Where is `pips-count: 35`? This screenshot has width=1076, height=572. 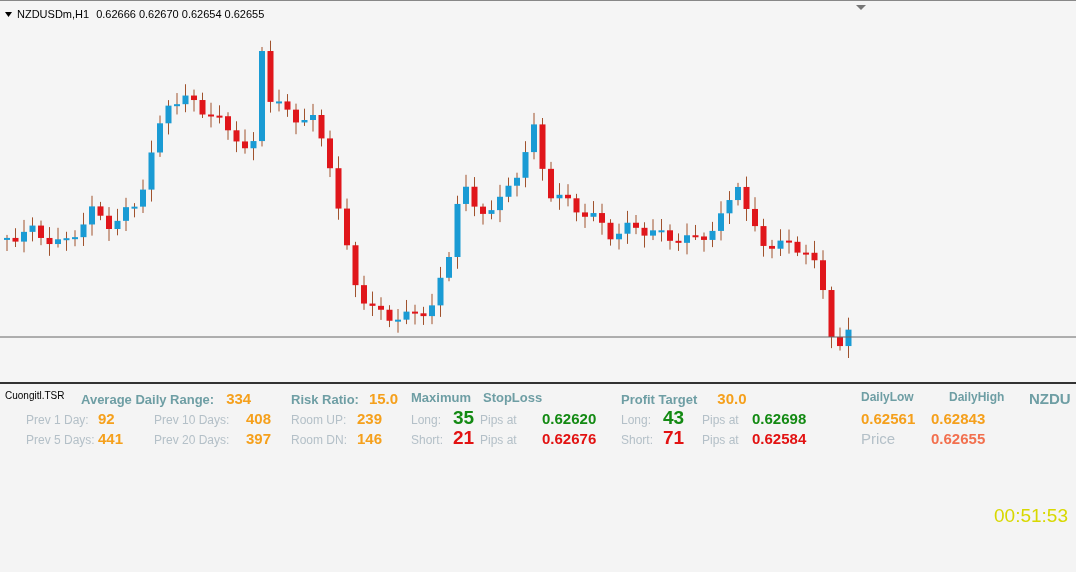 pips-count: 35 is located at coordinates (464, 418).